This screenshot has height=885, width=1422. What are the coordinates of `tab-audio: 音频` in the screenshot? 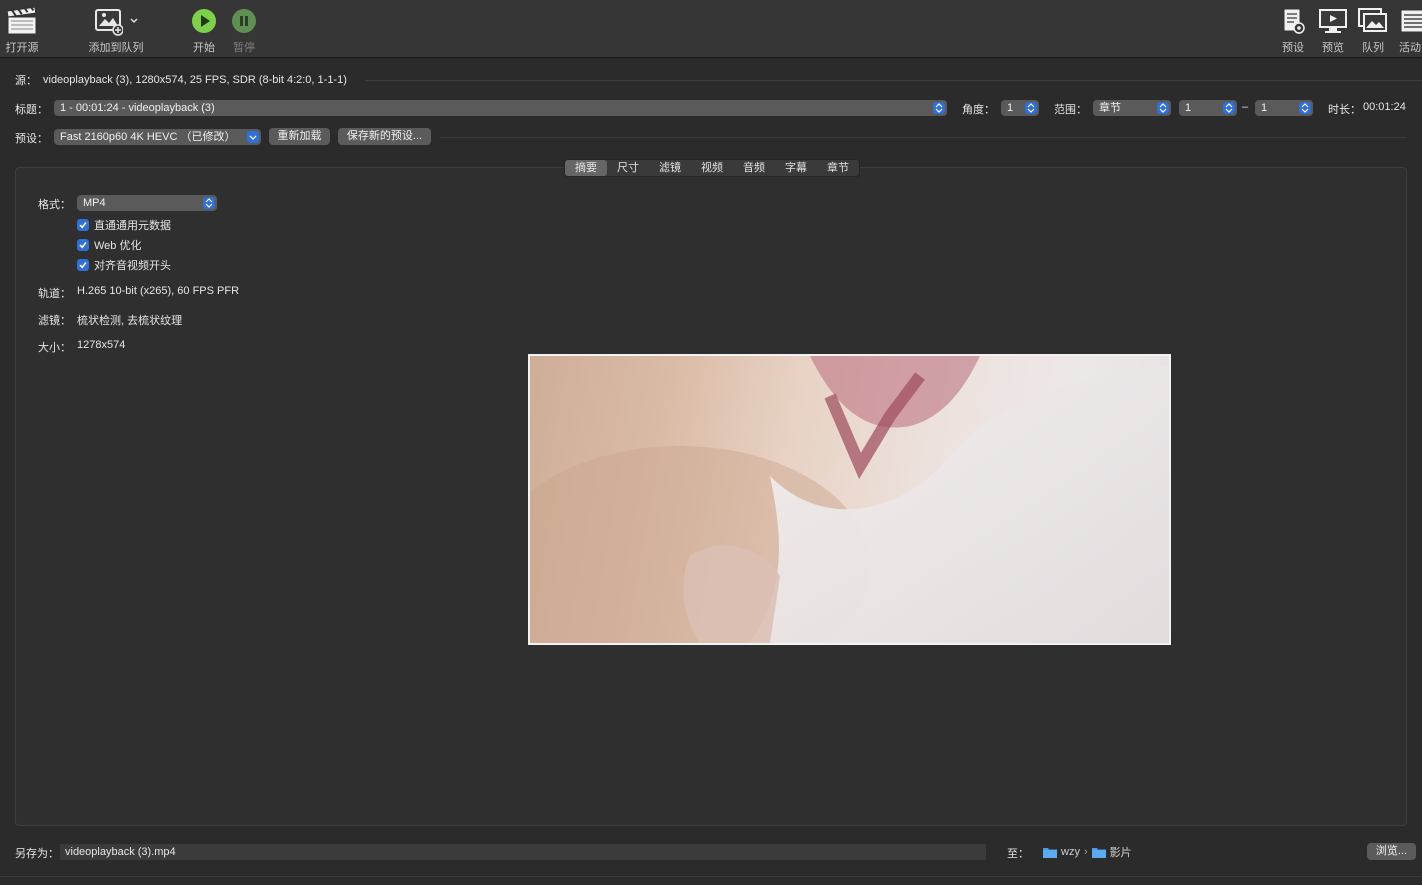 It's located at (754, 168).